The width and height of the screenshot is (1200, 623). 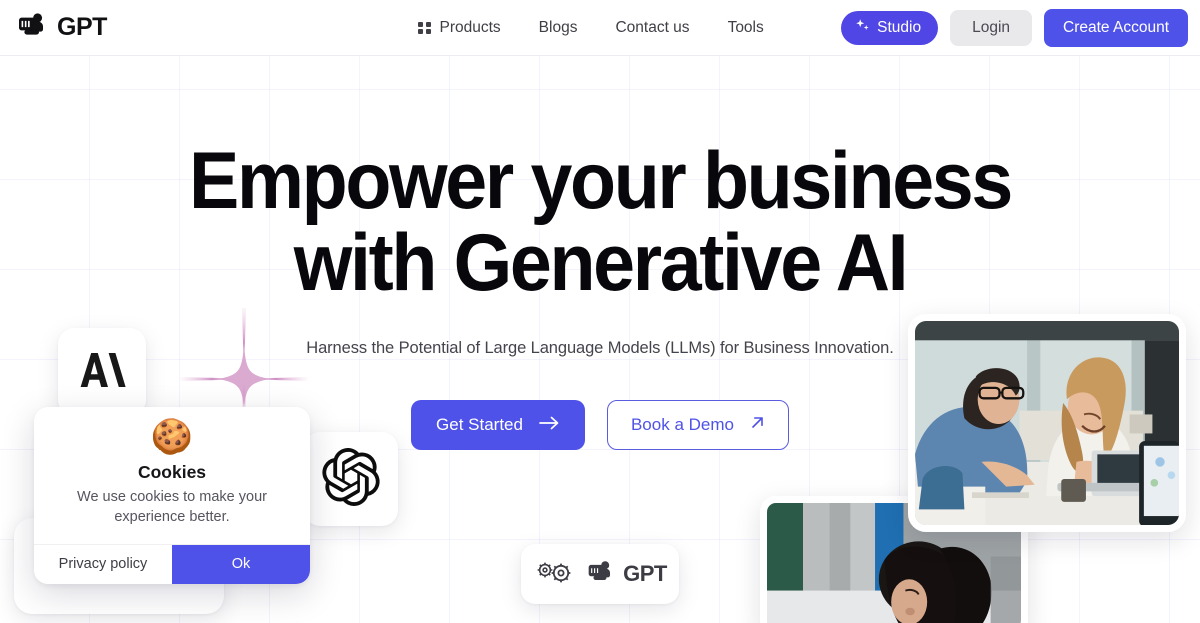 I want to click on anthropic-logo-icon, so click(x=102, y=372).